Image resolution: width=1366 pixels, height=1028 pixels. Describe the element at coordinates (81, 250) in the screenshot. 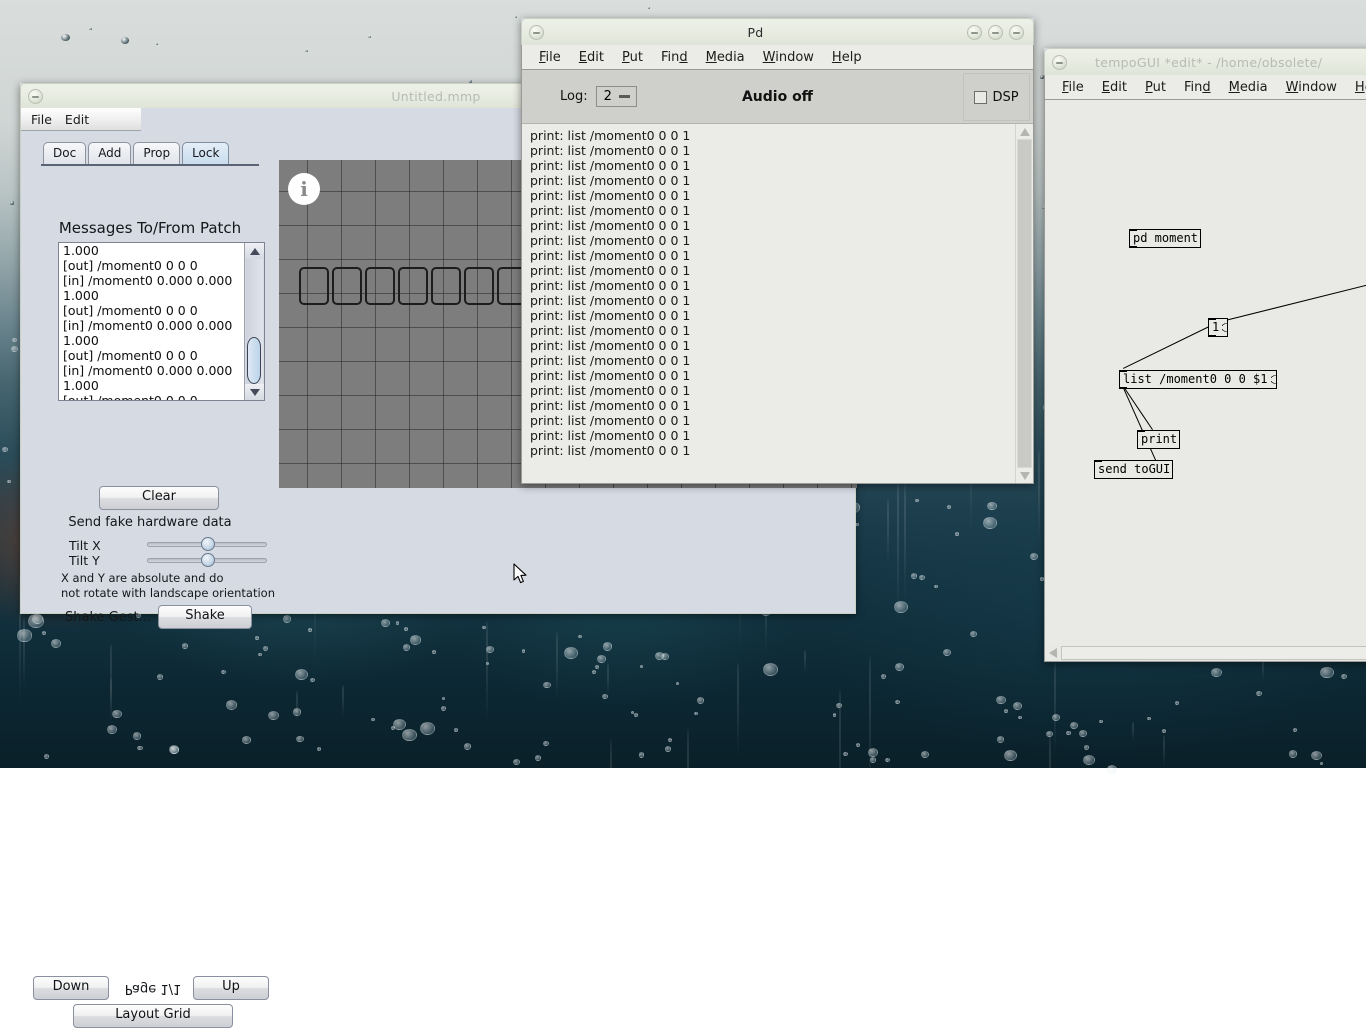

I see `mmp-log-line: 1.000` at that location.